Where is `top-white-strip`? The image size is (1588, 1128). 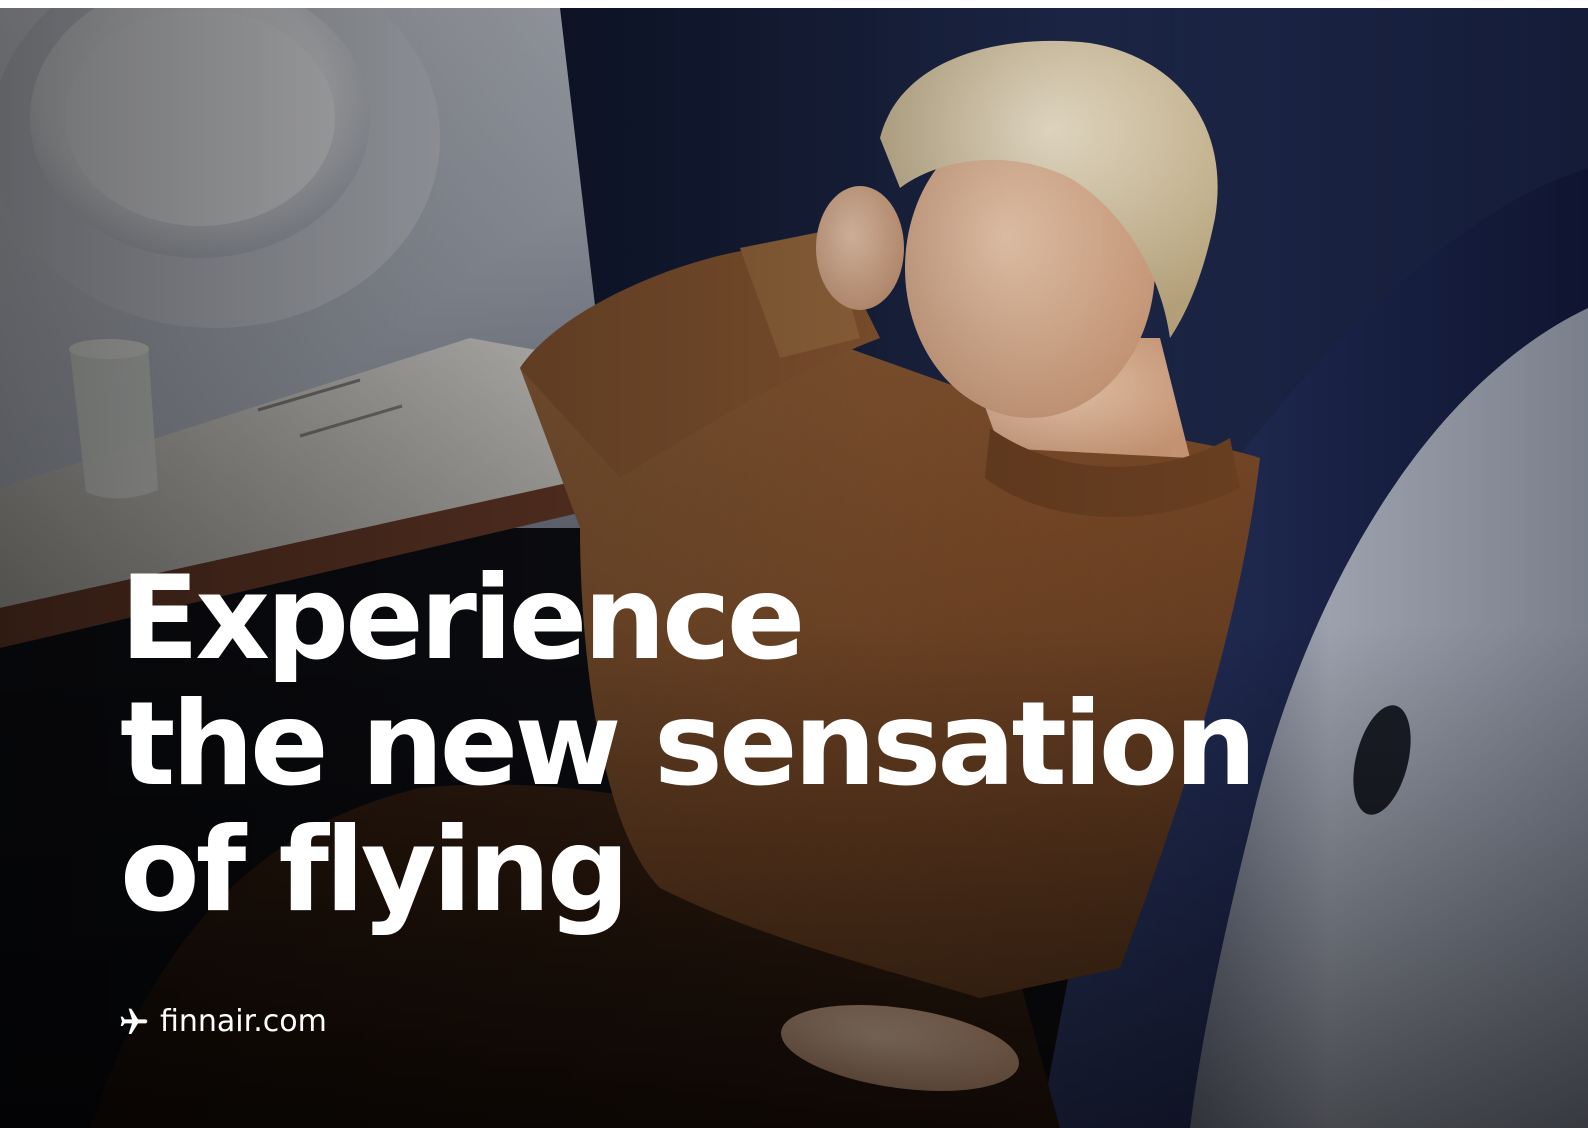 top-white-strip is located at coordinates (794, 4).